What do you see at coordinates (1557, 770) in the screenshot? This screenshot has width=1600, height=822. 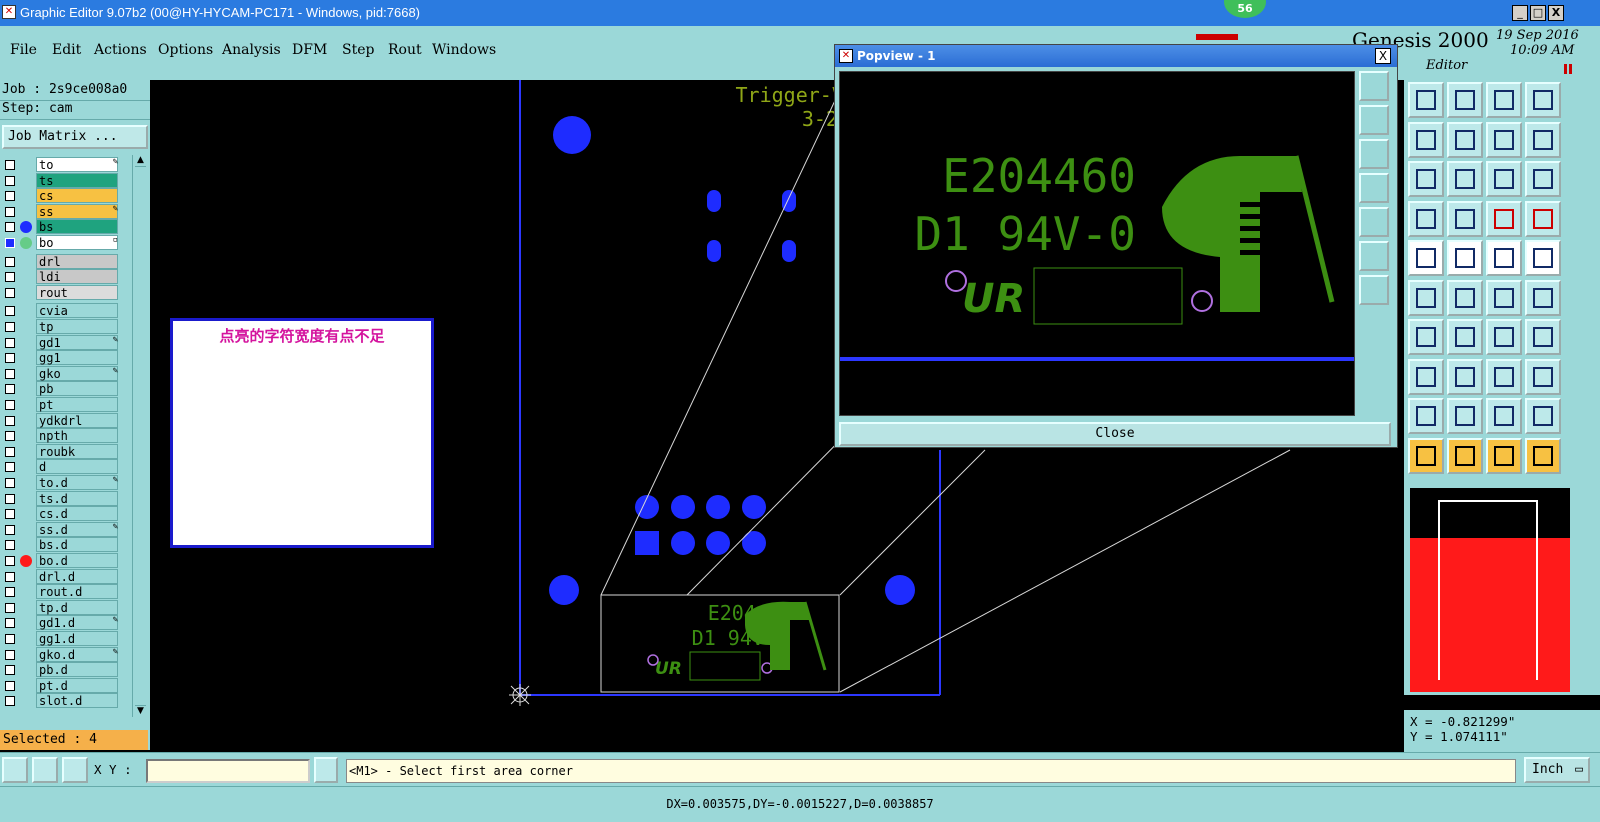 I see `unit-select: Inch ▭` at bounding box center [1557, 770].